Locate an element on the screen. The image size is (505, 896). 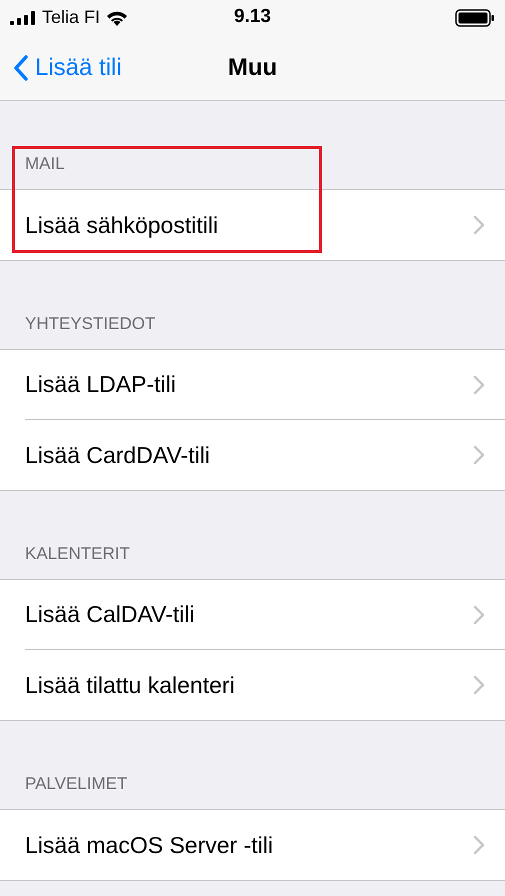
status-time: 9.13 is located at coordinates (252, 17).